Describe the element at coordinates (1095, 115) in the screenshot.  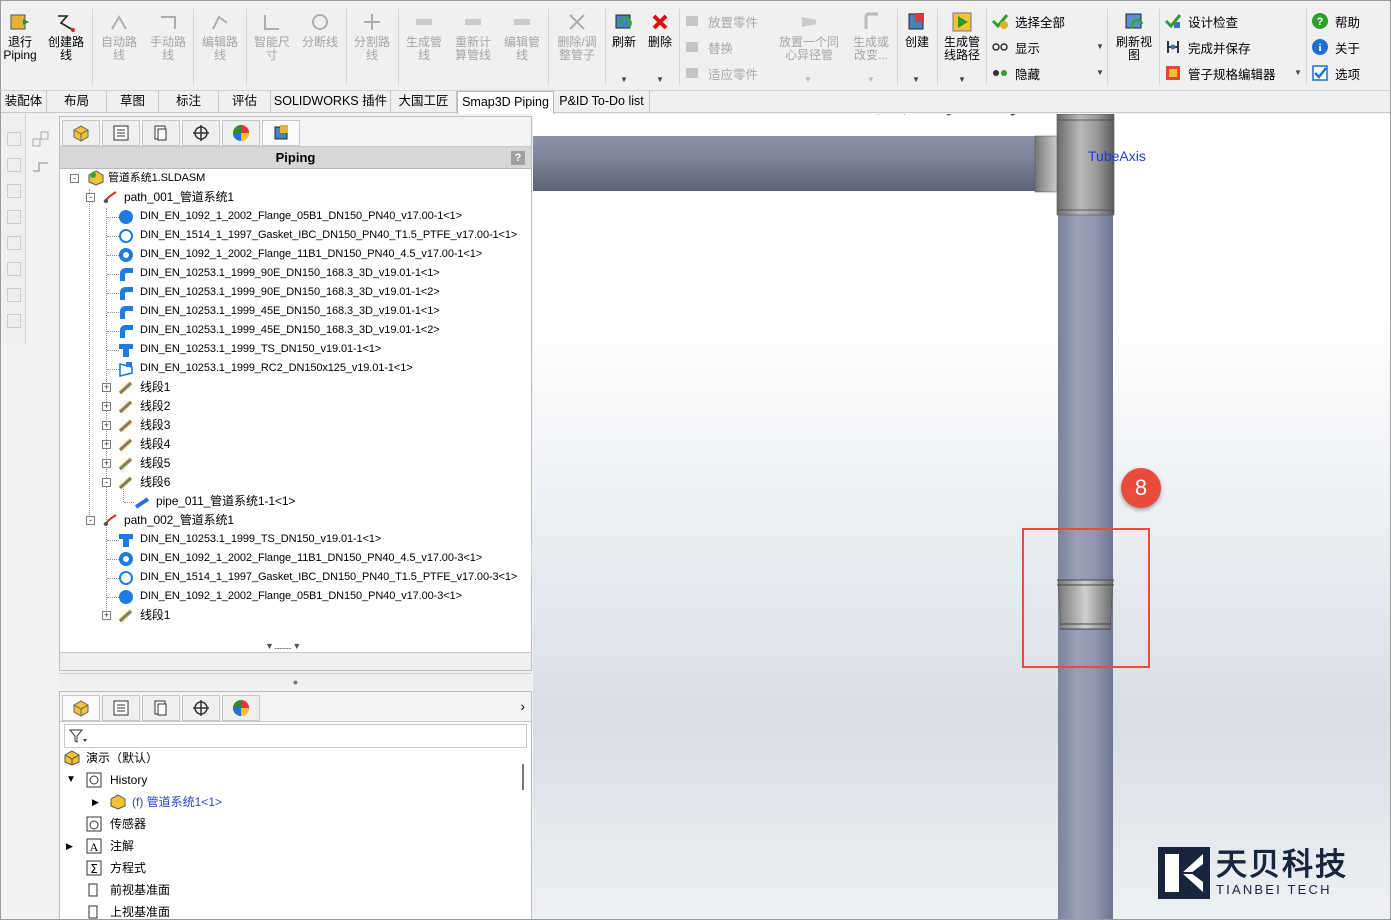
I see `edit-appearance-icon` at that location.